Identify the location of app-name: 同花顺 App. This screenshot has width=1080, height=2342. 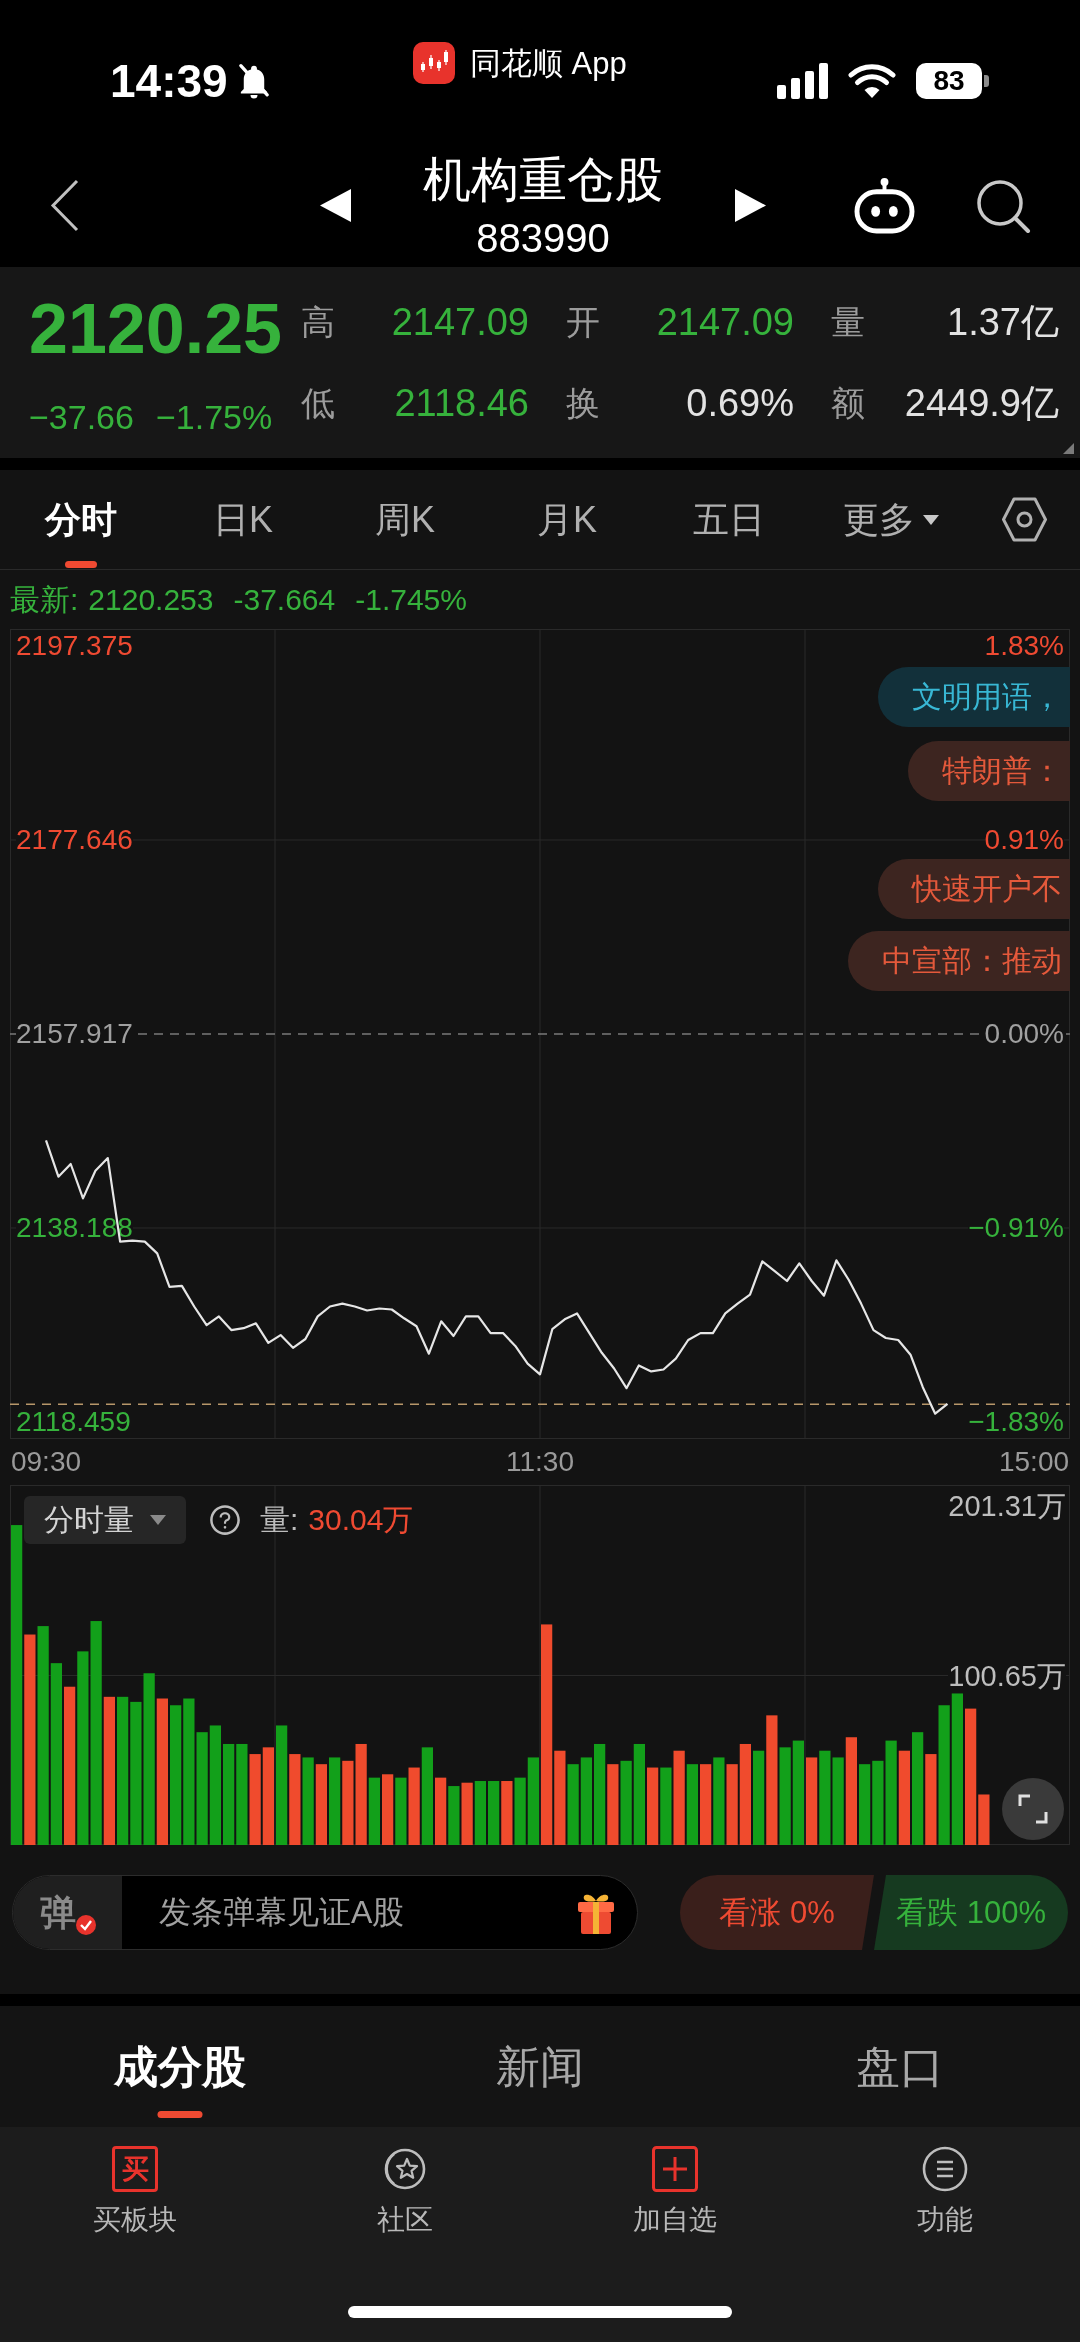
(548, 63).